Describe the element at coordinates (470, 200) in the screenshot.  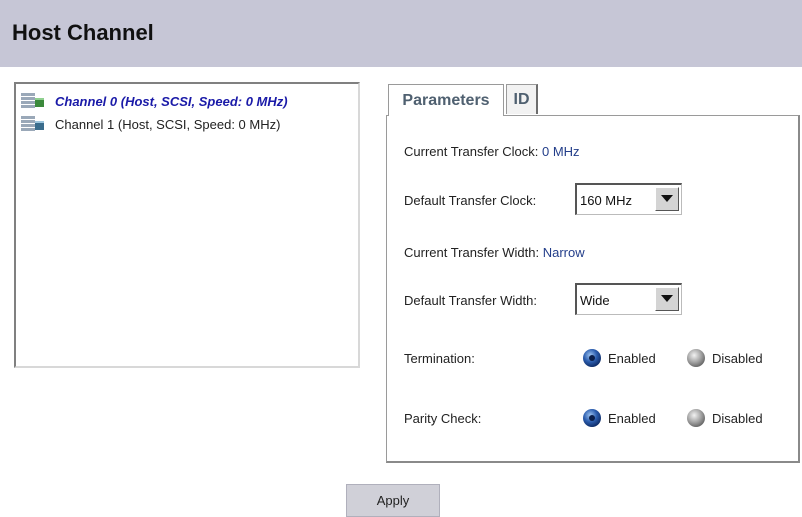
I see `default-clock-label: Default Transfer Clock:` at that location.